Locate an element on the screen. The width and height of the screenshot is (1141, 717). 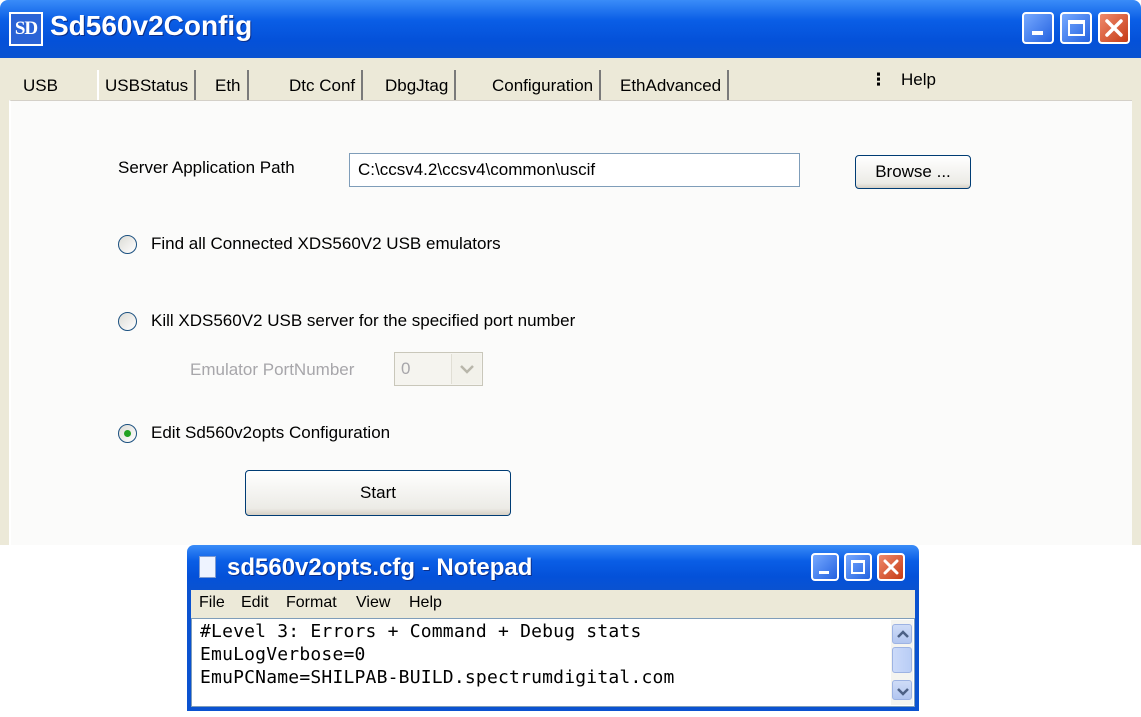
tab-usb: USB is located at coordinates (40, 86).